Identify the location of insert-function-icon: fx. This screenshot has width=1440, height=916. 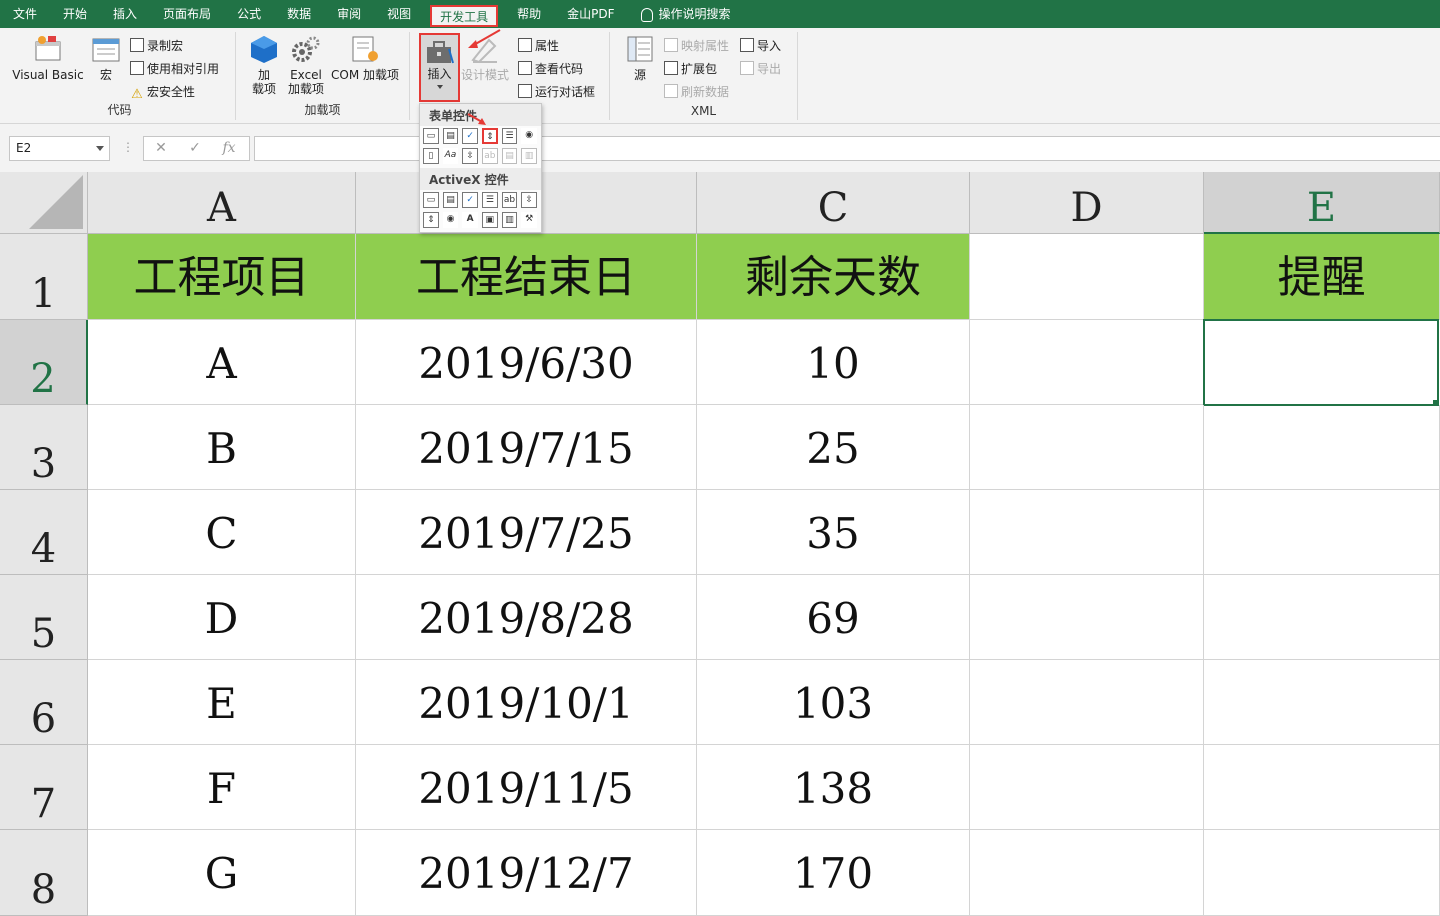
(229, 148).